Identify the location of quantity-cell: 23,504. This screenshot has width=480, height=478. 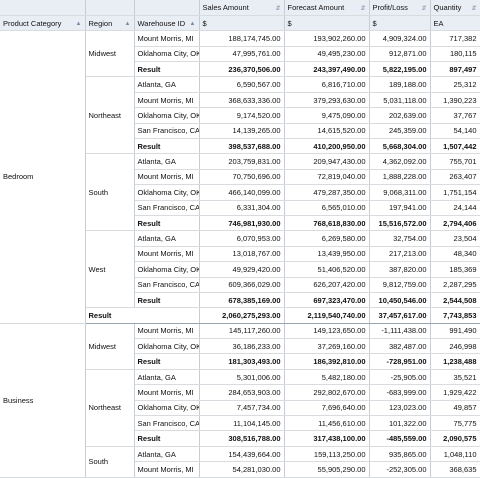
(455, 238).